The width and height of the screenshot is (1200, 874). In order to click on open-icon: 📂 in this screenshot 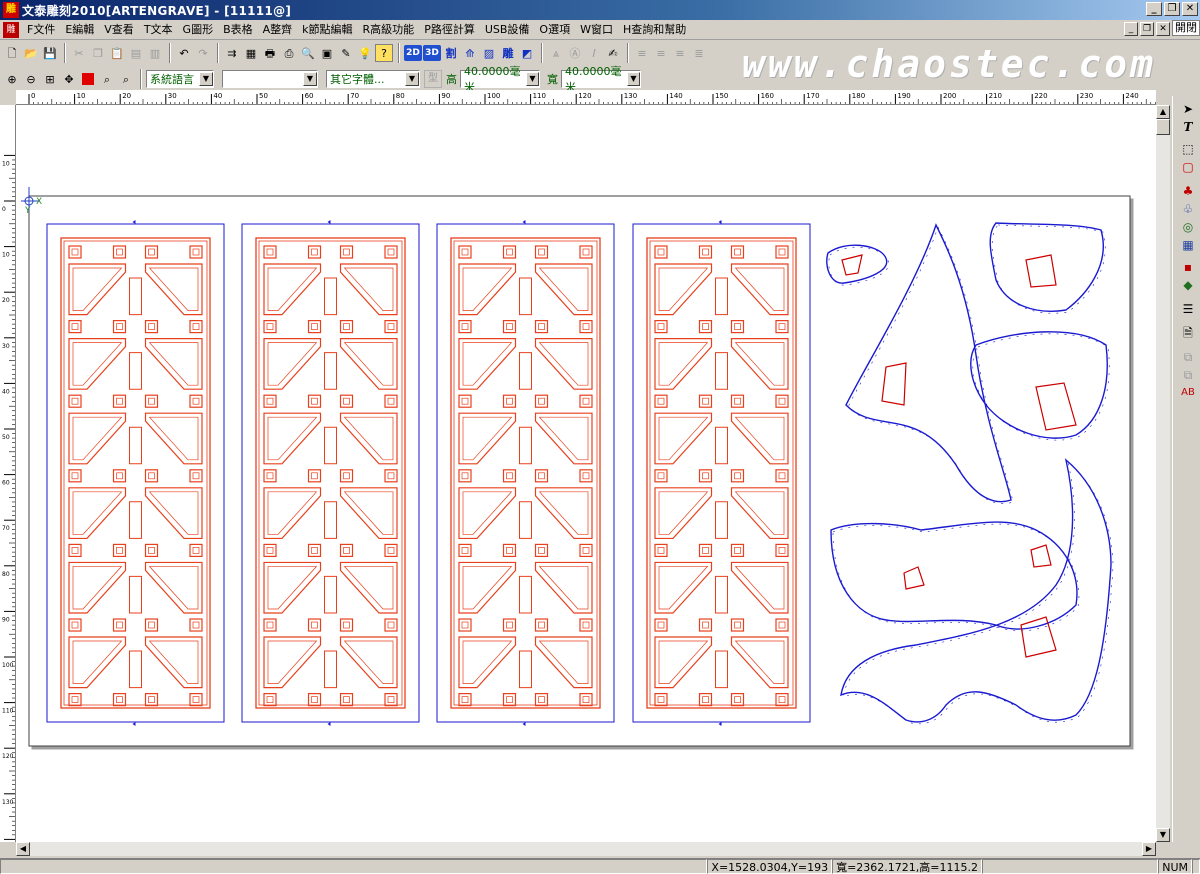, I will do `click(31, 53)`.